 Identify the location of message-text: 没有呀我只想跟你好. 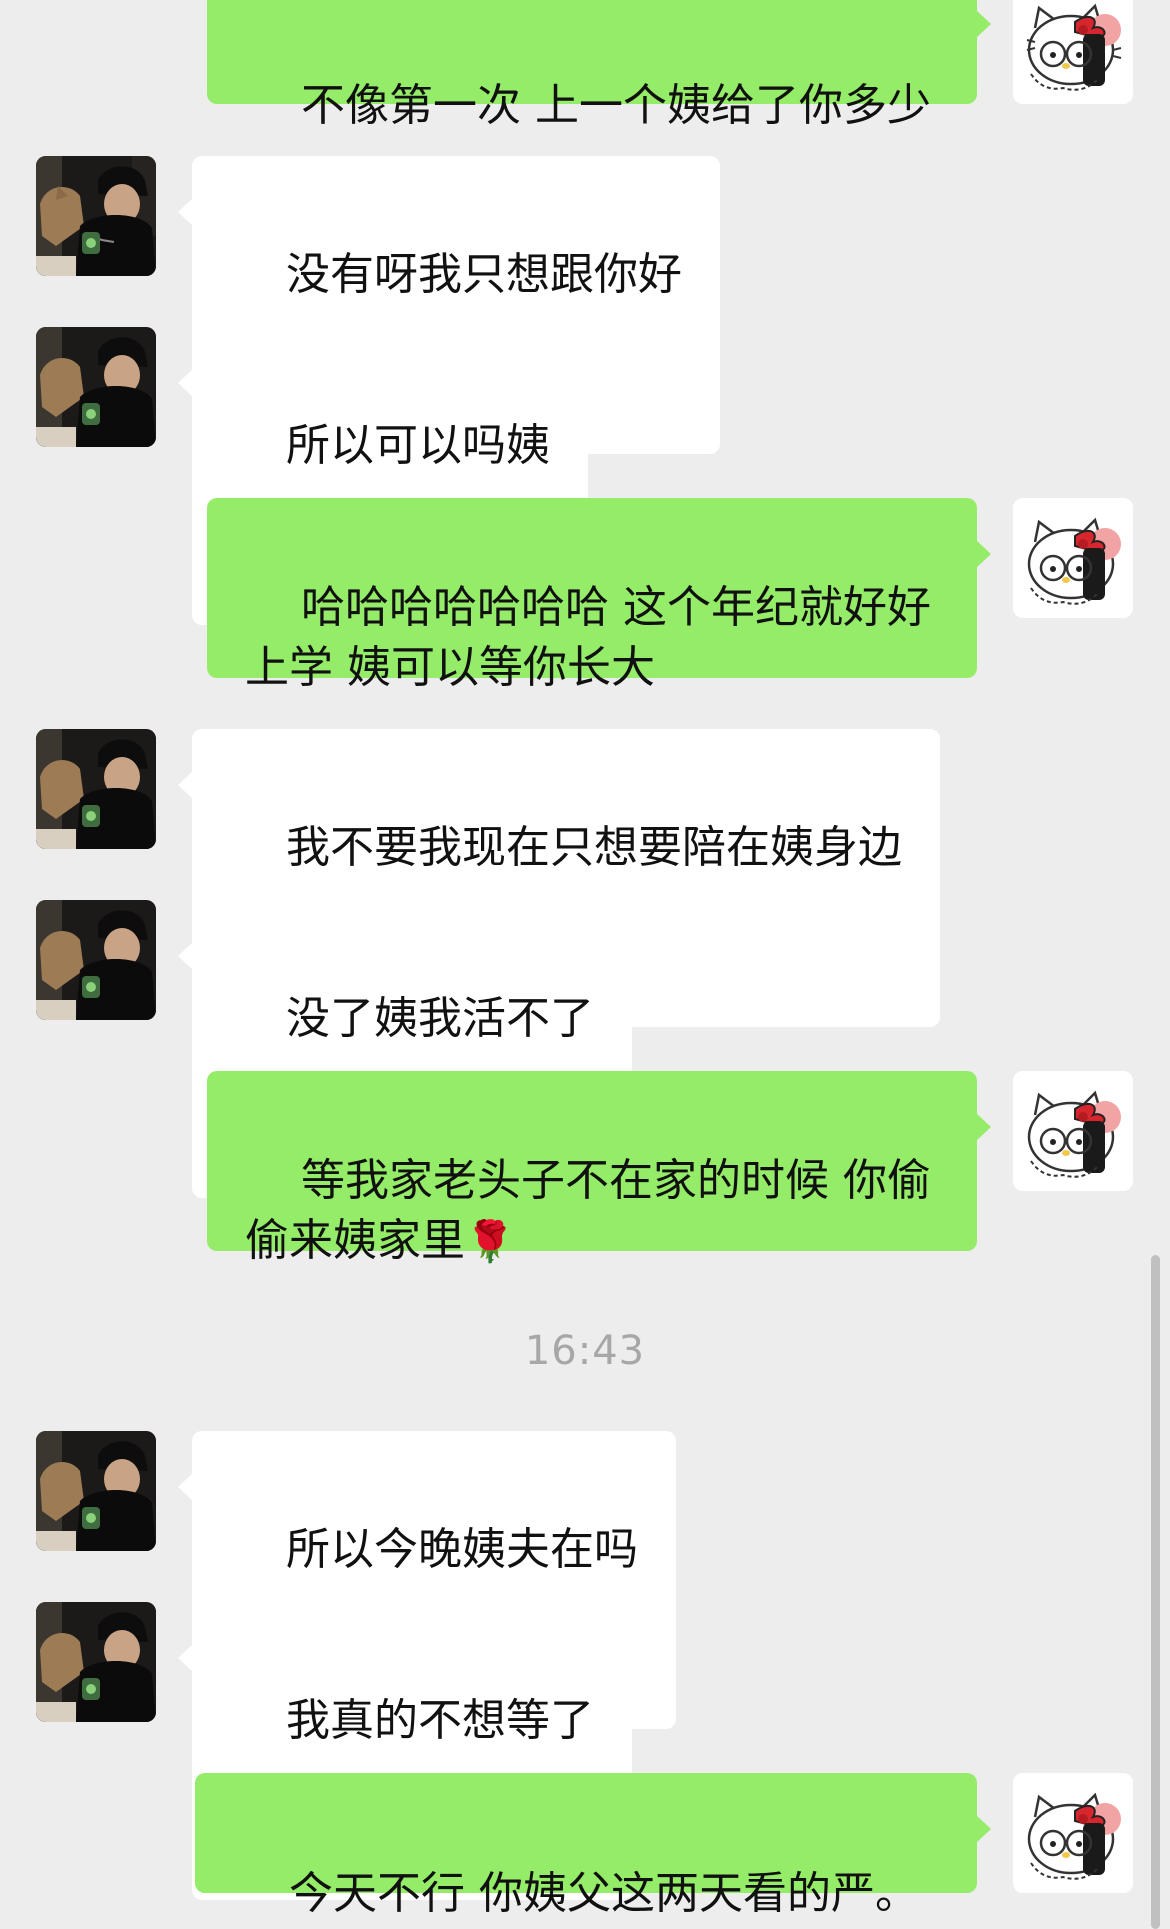
(483, 274).